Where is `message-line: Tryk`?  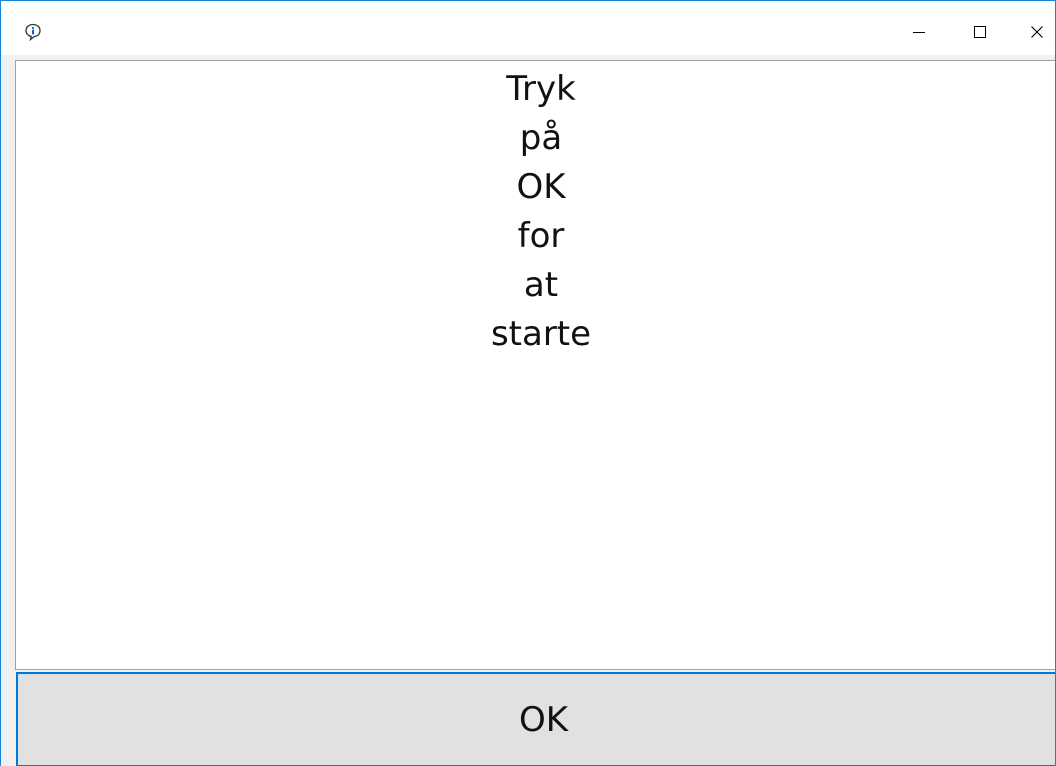 message-line: Tryk is located at coordinates (541, 89).